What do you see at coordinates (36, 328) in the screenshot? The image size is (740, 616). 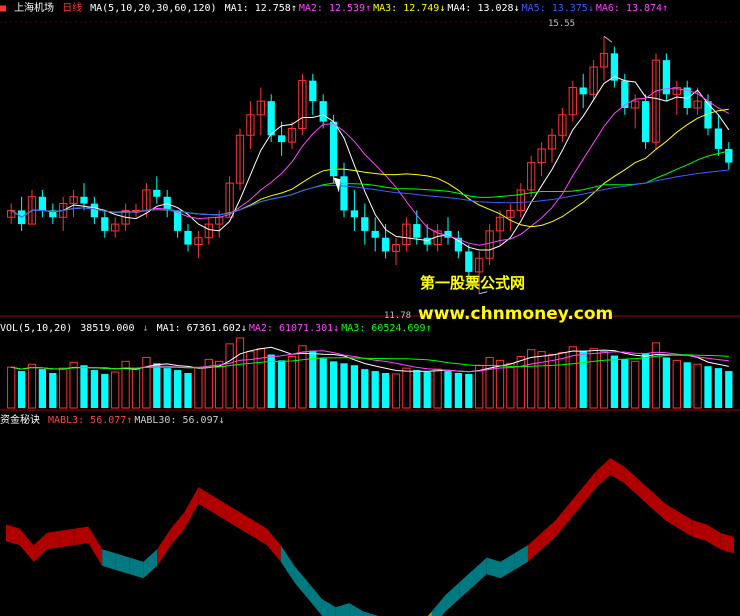 I see `volume-params: VOL(5,10,20)` at bounding box center [36, 328].